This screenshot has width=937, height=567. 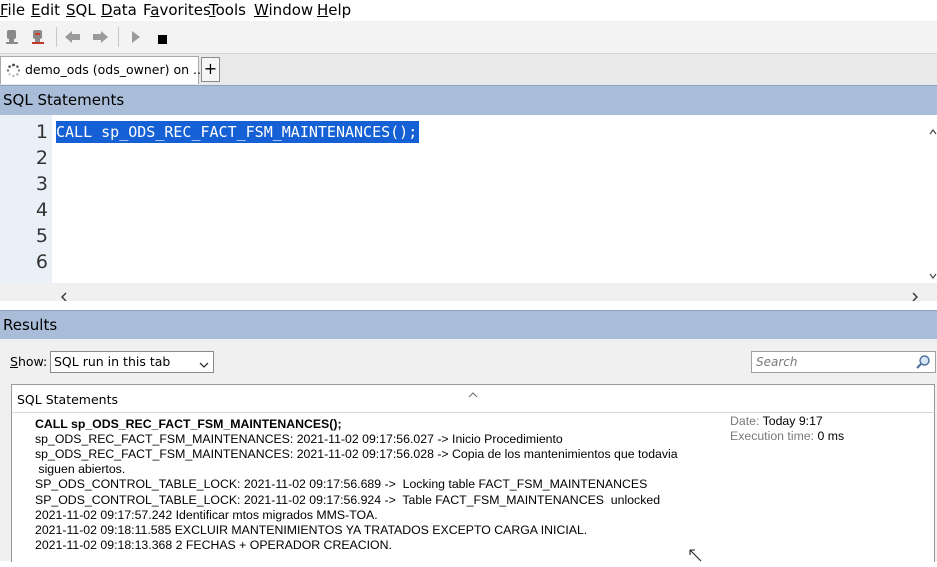 What do you see at coordinates (41, 158) in the screenshot?
I see `line-number: 2` at bounding box center [41, 158].